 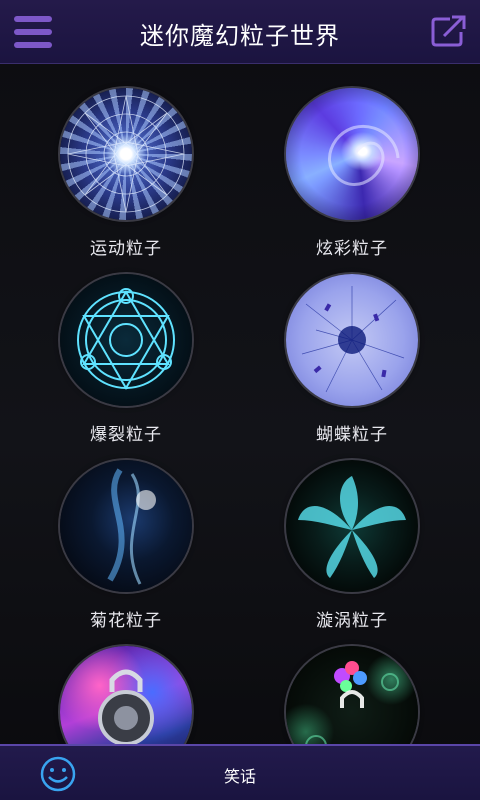 I want to click on tile-vortex-particles: 漩涡粒子, so click(x=352, y=545).